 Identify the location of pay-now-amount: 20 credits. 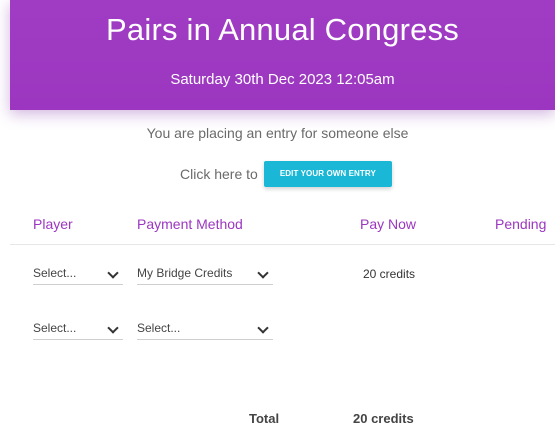
(389, 274).